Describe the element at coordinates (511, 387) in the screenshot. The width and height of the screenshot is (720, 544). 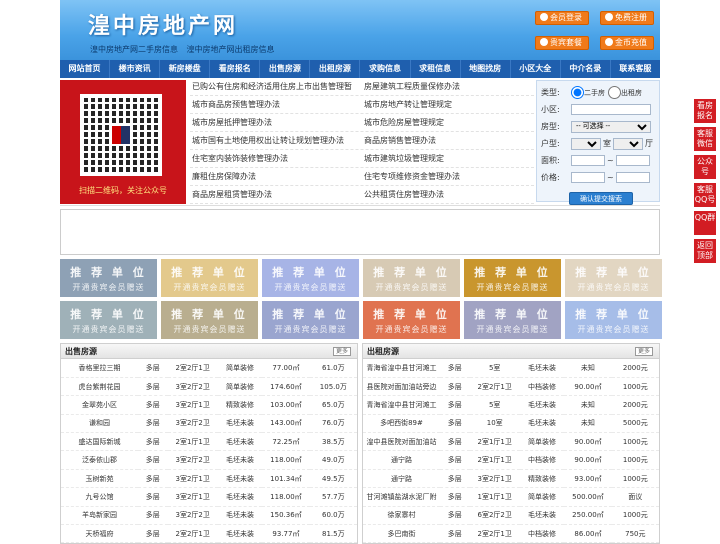
I see `table-row: 县医院对面加油站旁边 多层 2室2厅1卫 中档装修 90.00㎡ 1000元` at that location.